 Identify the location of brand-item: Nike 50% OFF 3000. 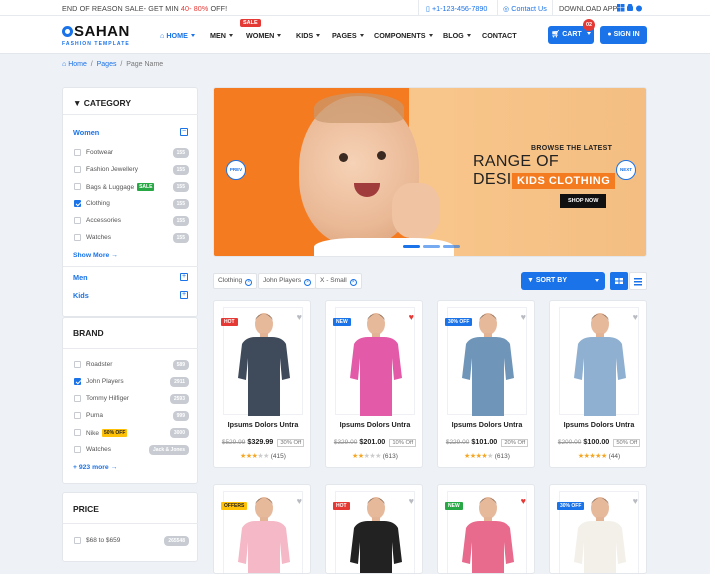
(131, 433).